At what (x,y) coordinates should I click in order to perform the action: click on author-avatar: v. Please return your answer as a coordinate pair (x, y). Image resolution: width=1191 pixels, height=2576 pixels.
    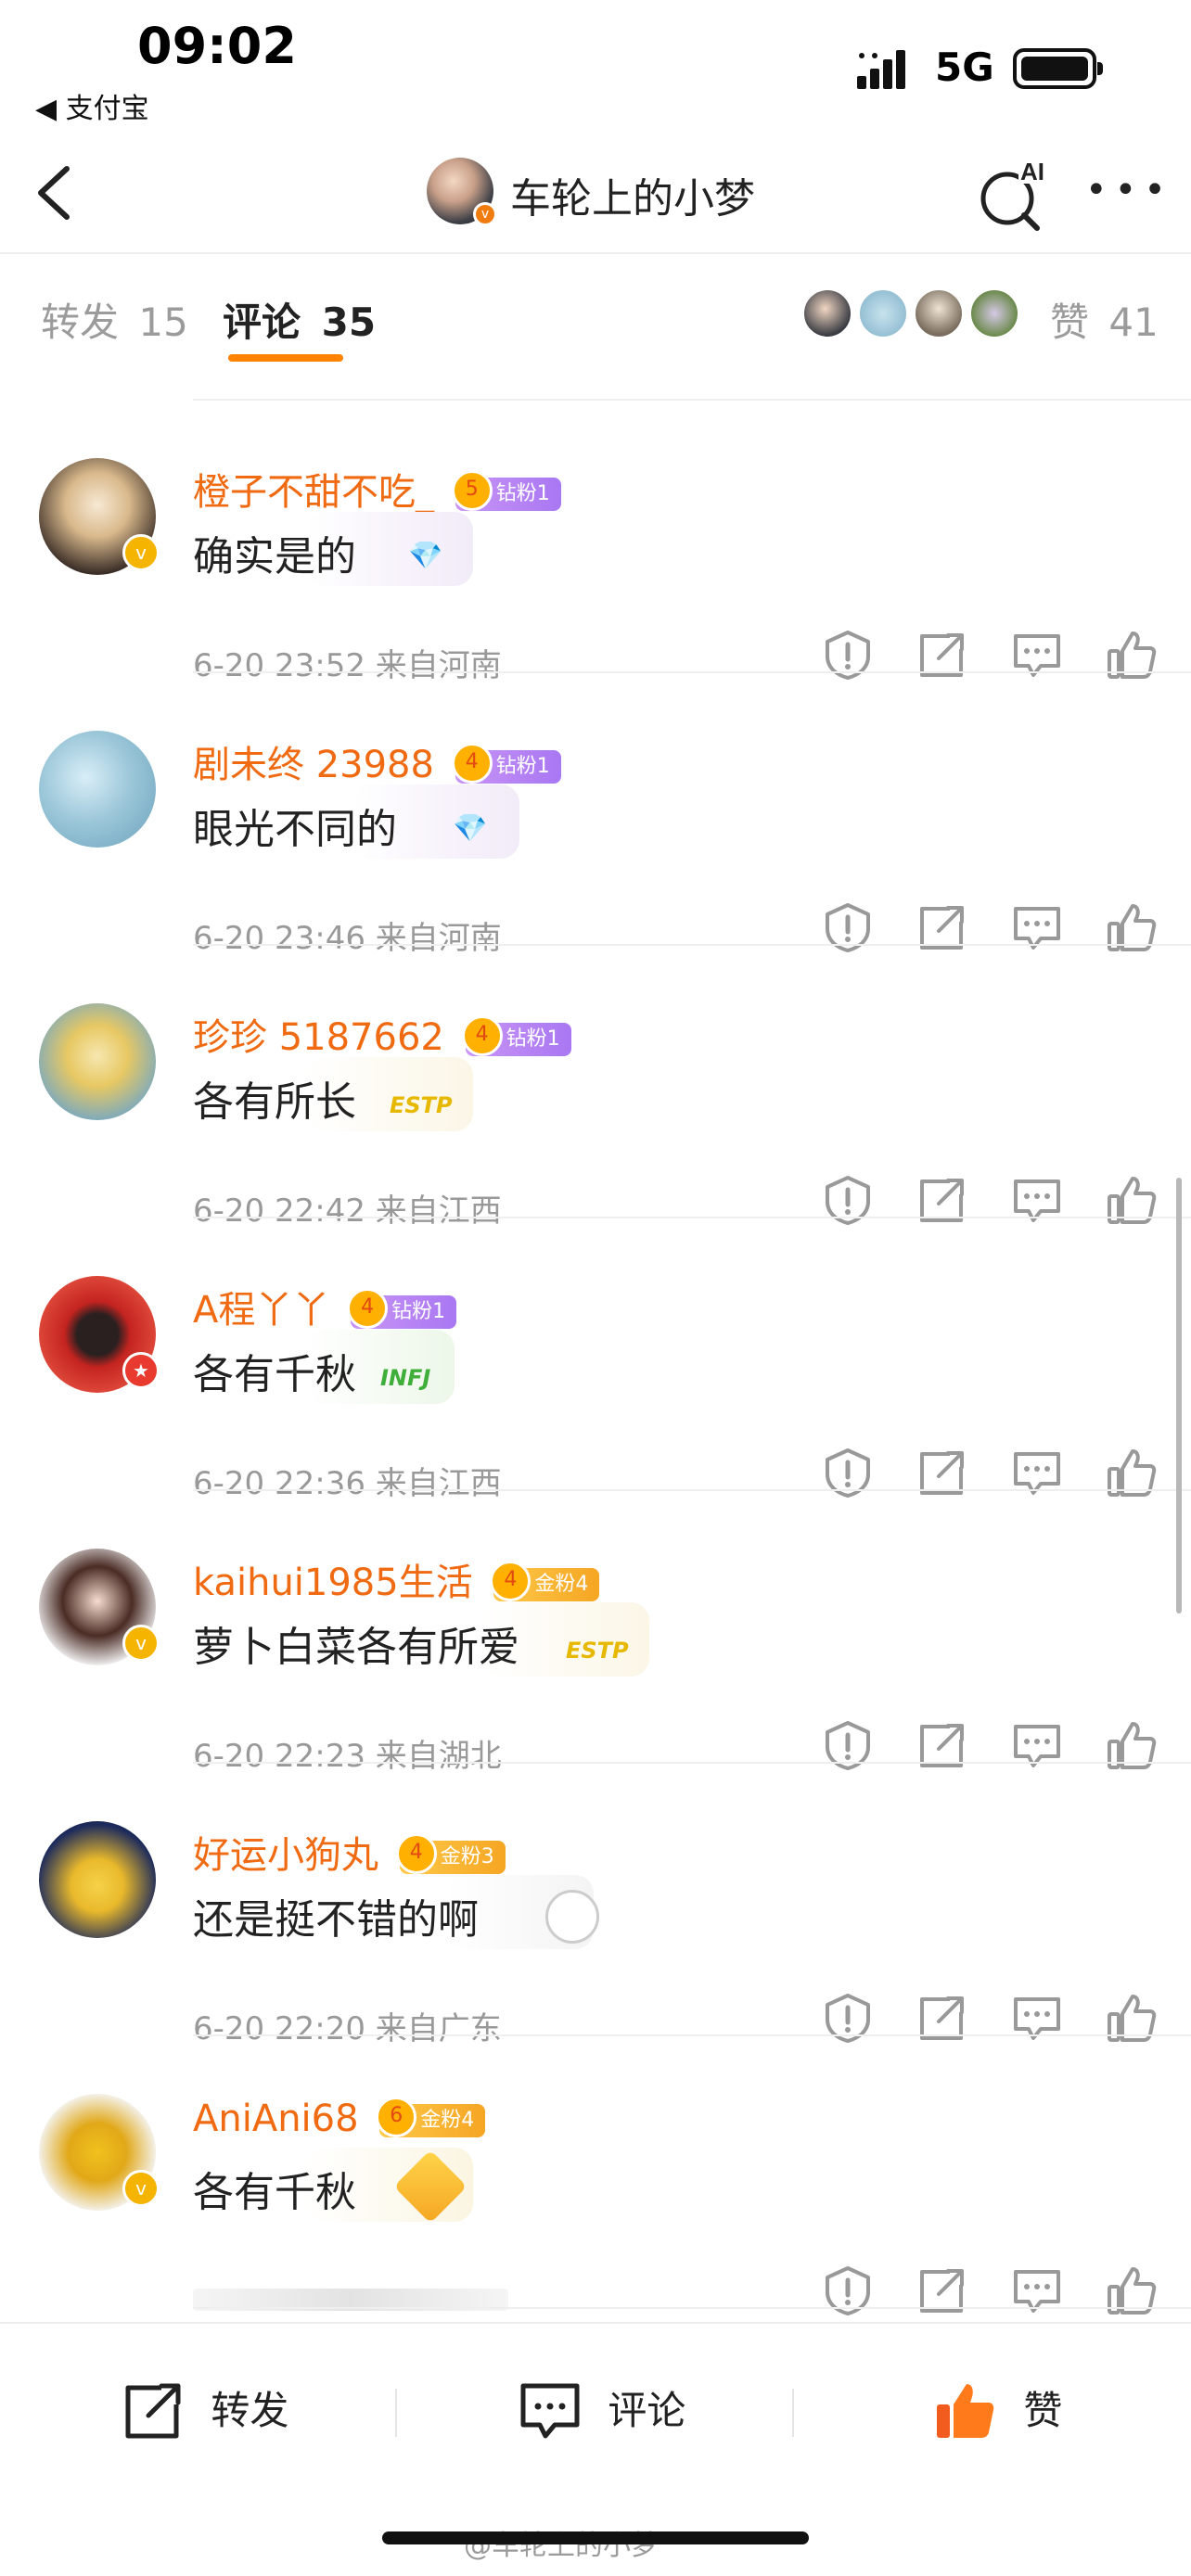
    Looking at the image, I should click on (462, 192).